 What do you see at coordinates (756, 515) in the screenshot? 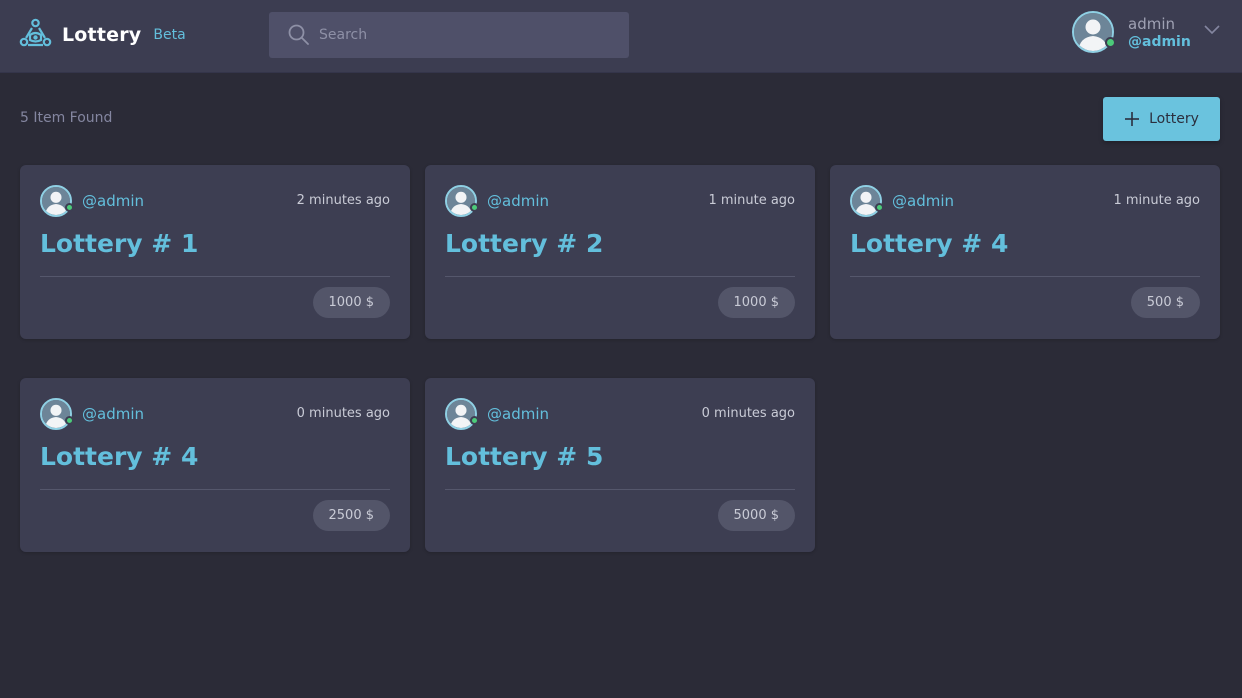
I see `card-price-badge: 5000 $` at bounding box center [756, 515].